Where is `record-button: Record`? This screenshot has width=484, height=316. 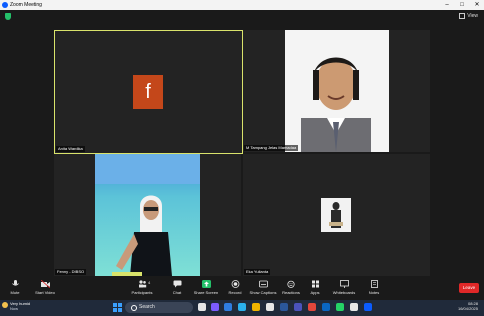
record-button: Record is located at coordinates (235, 287).